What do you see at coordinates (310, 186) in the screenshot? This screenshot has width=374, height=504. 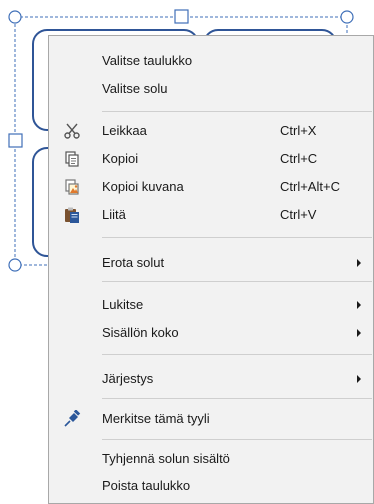 I see `menu-item-shortcut: Ctrl+Alt+C` at bounding box center [310, 186].